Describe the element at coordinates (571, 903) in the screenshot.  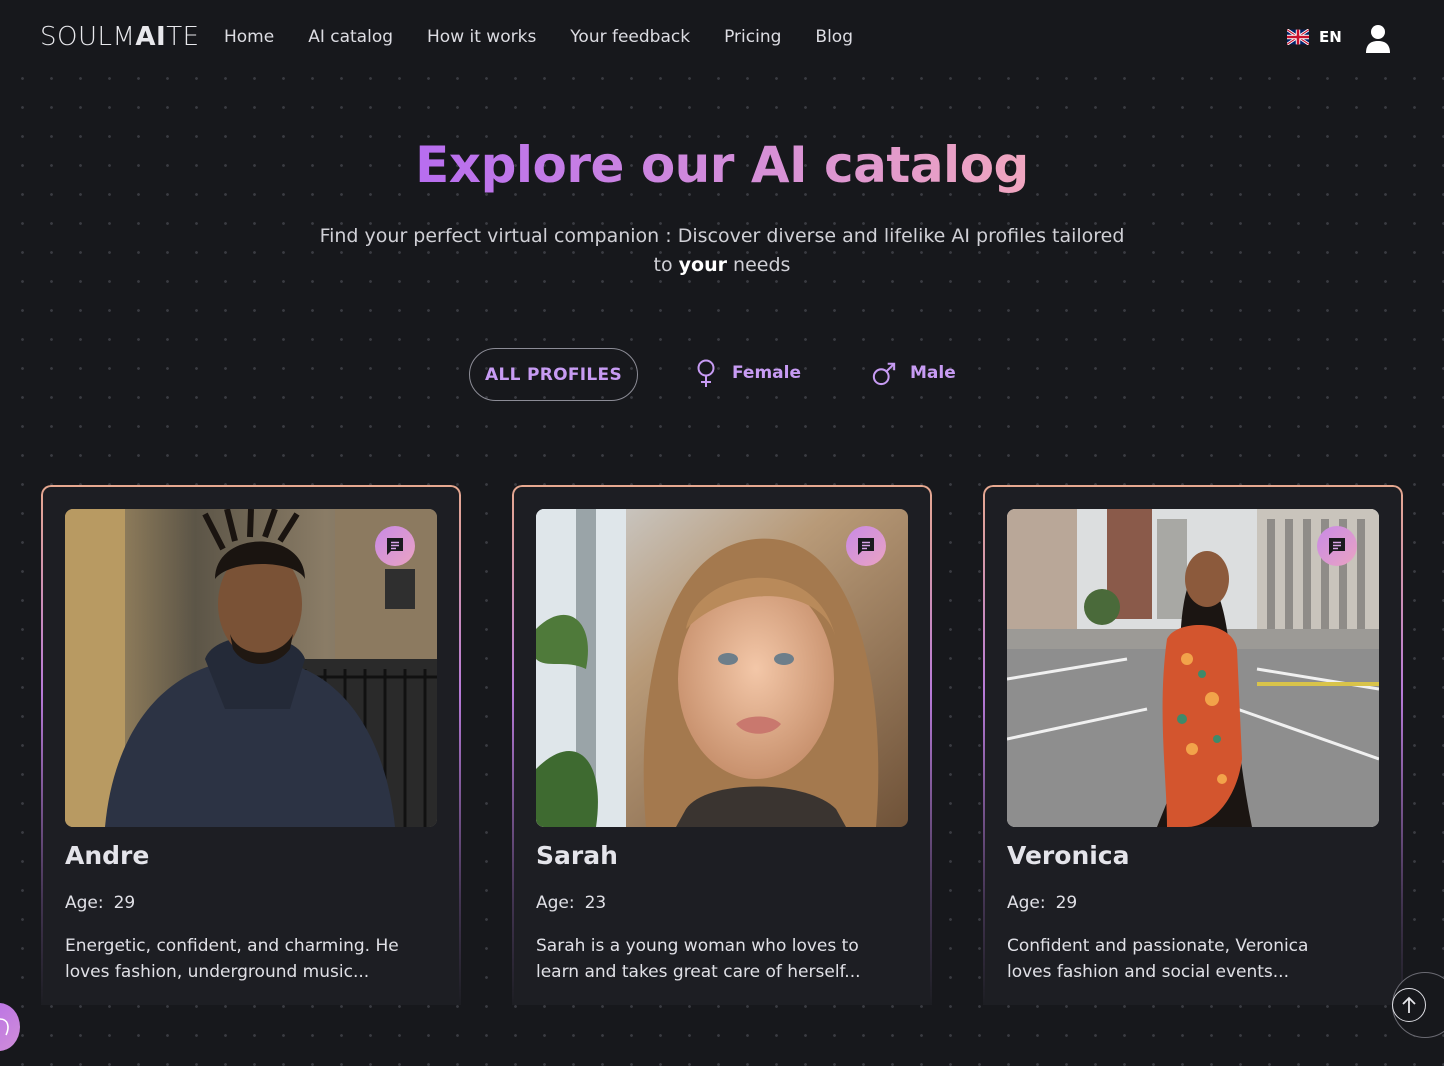
I see `profile-age: Age: 23` at that location.